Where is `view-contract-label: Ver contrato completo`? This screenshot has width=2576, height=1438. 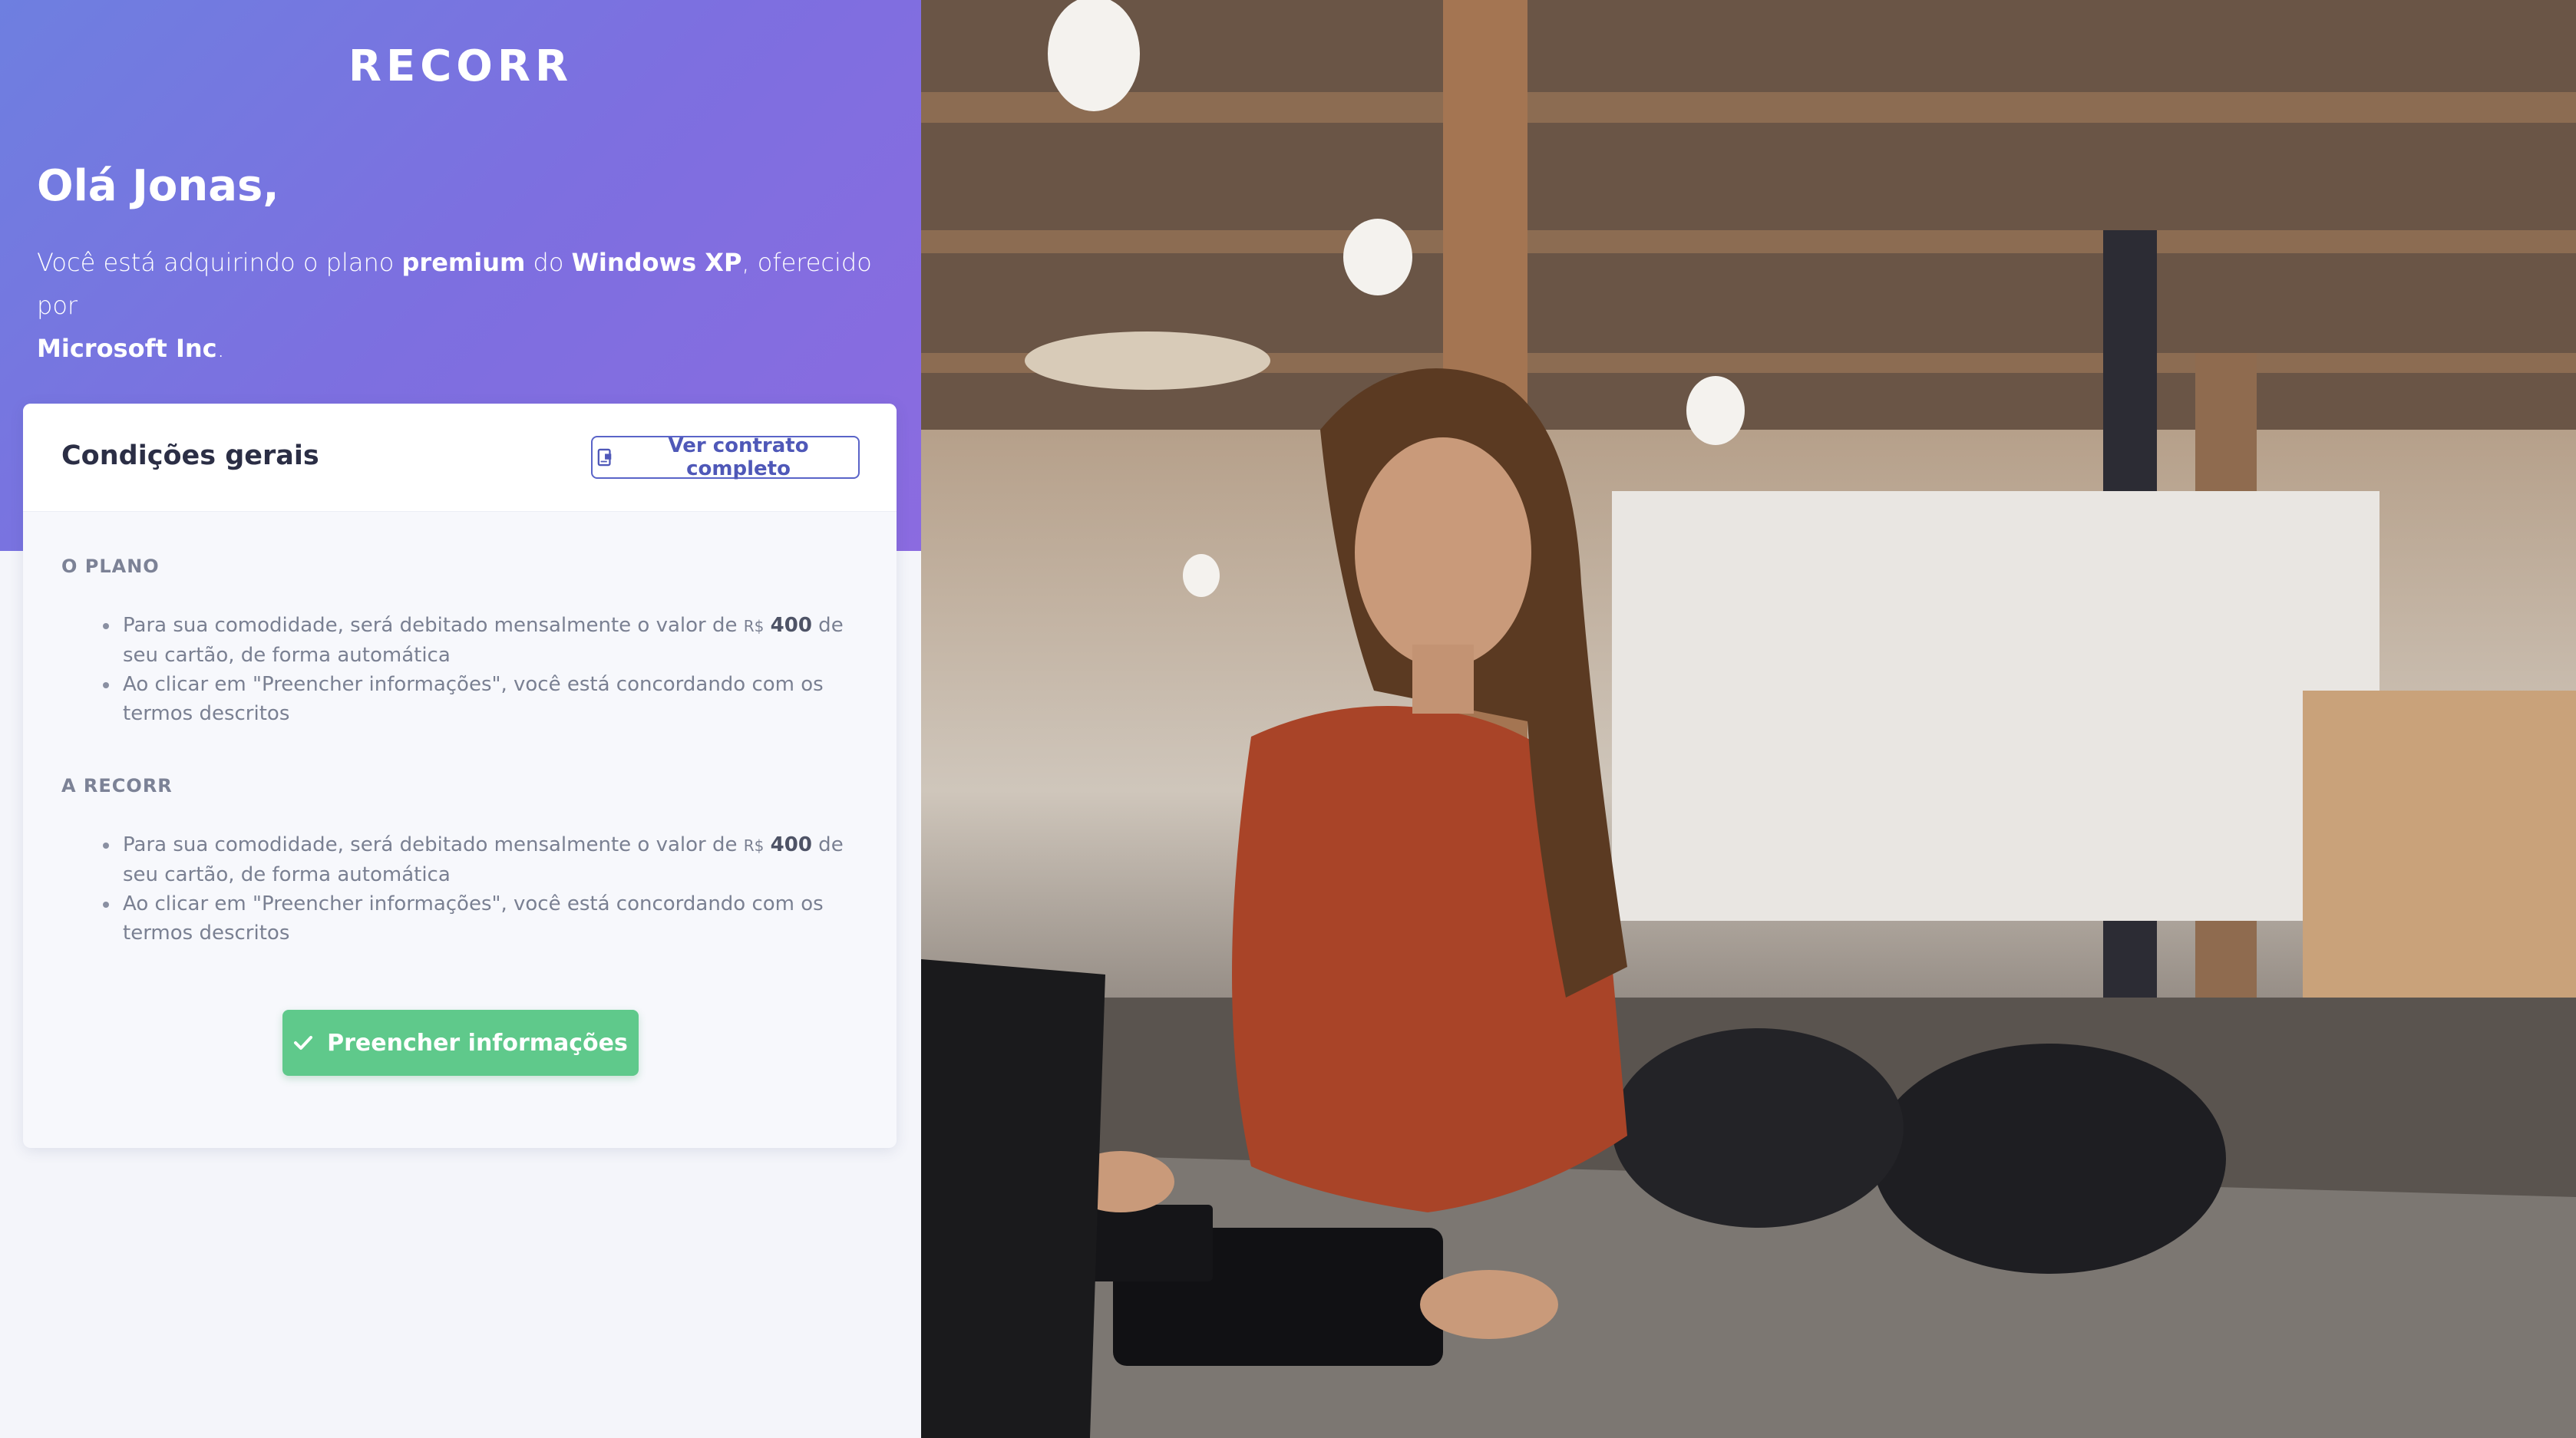
view-contract-label: Ver contrato completo is located at coordinates (738, 457).